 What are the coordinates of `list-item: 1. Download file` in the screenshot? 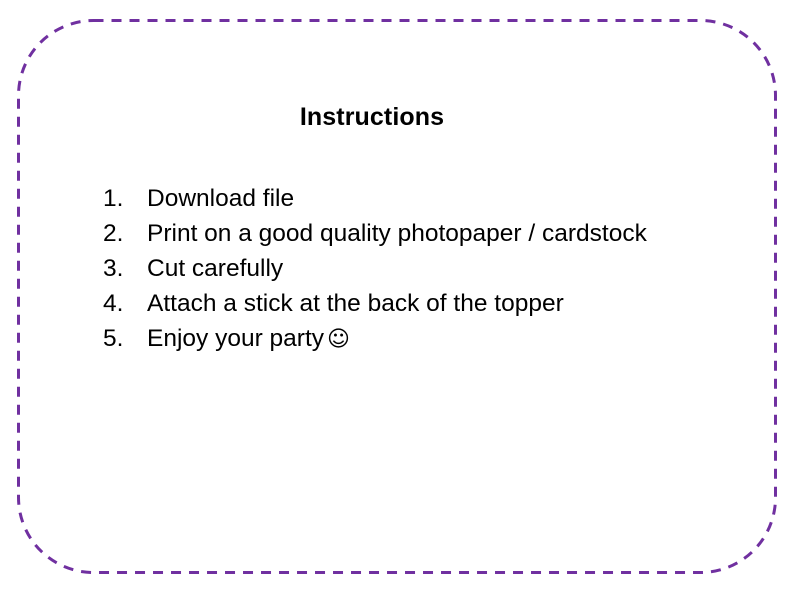 It's located at (376, 198).